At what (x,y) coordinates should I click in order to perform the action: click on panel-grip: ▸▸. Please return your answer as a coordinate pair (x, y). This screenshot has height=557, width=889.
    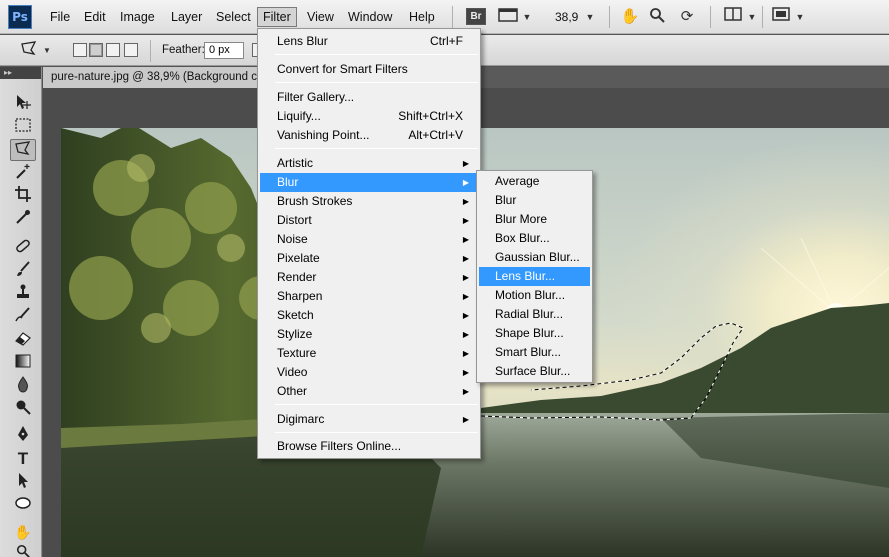
    Looking at the image, I should click on (20, 73).